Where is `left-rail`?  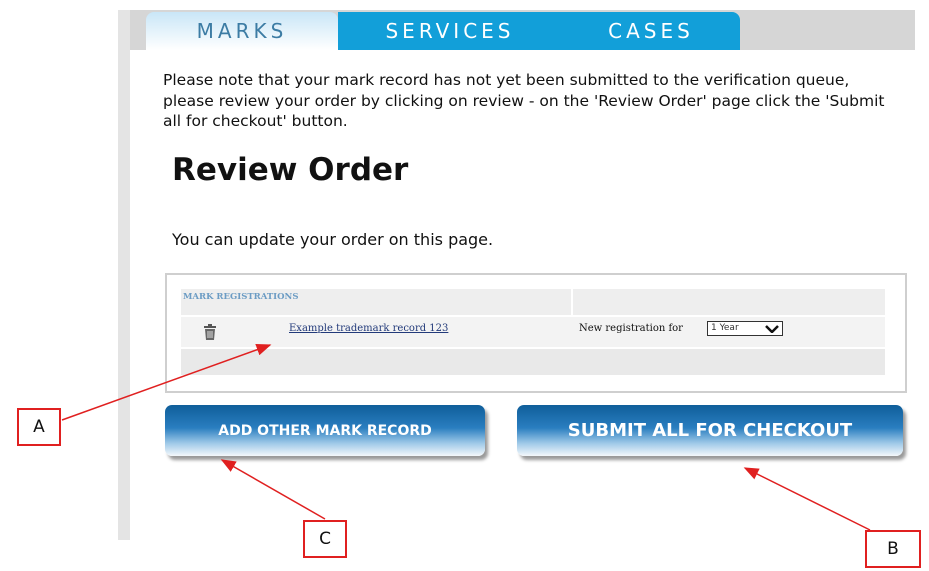 left-rail is located at coordinates (124, 275).